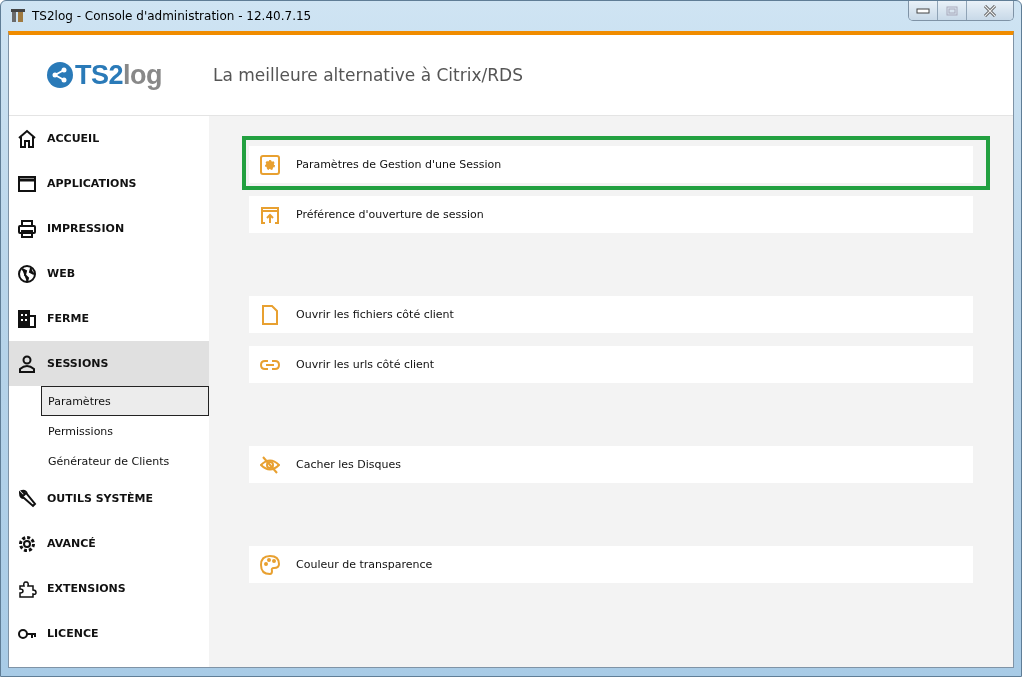 The height and width of the screenshot is (677, 1022). Describe the element at coordinates (365, 364) in the screenshot. I see `option-label: Ouvrir les urls côté client` at that location.